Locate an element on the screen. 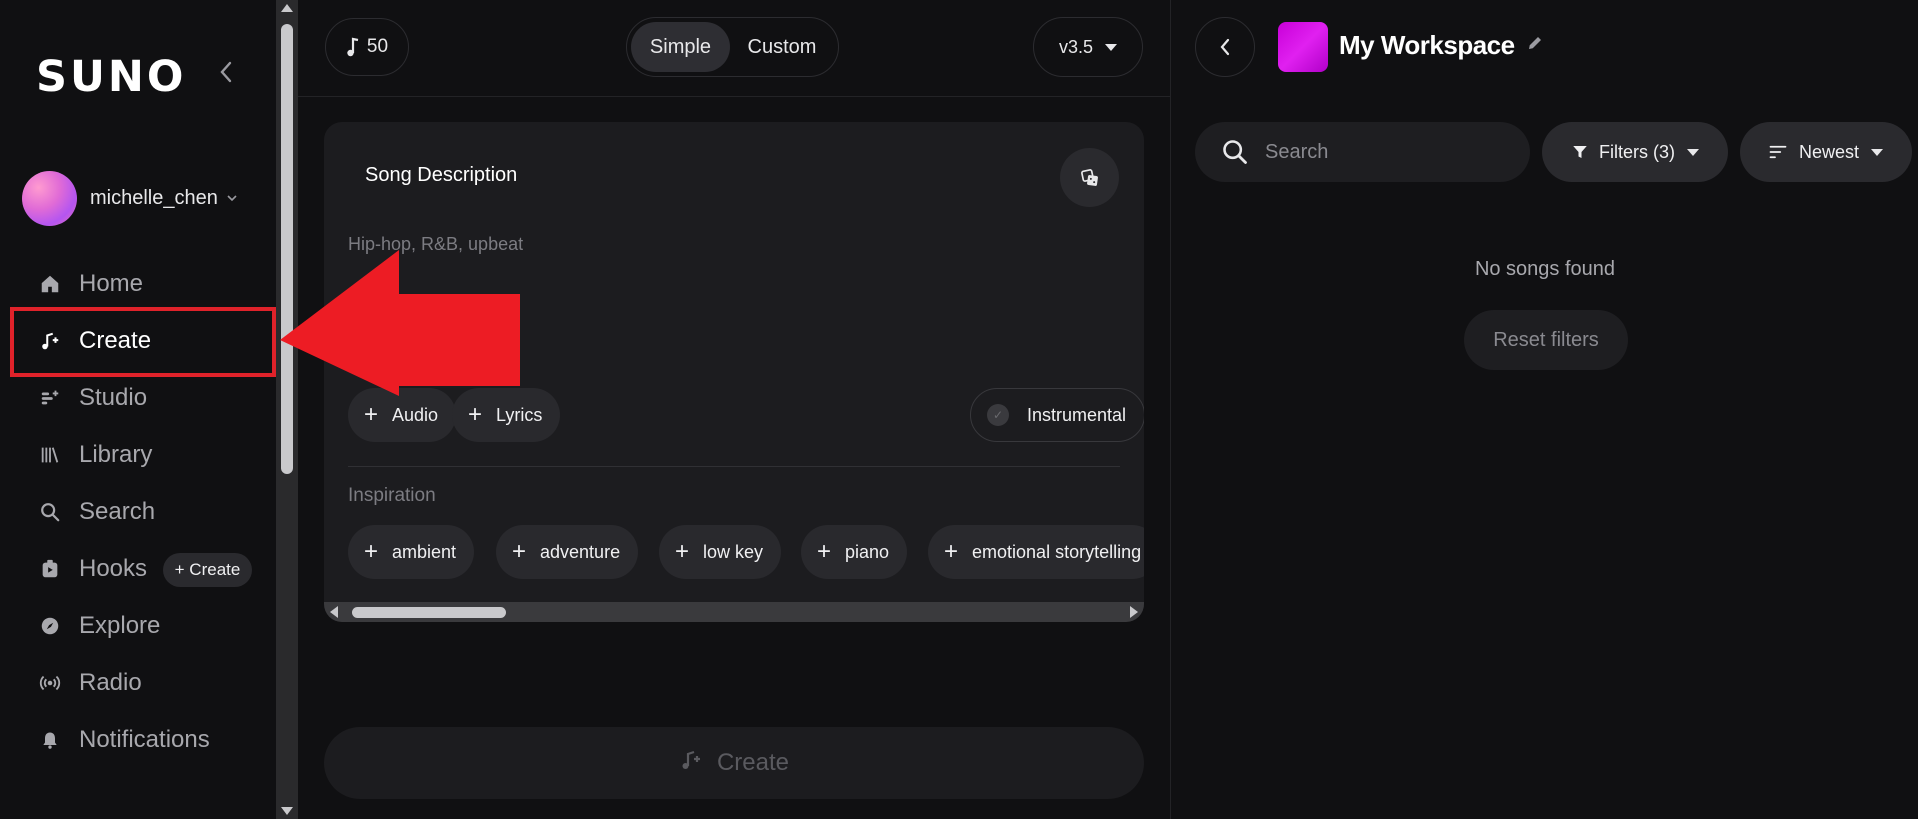 The image size is (1918, 819). sidebar-item-label: Library is located at coordinates (116, 454).